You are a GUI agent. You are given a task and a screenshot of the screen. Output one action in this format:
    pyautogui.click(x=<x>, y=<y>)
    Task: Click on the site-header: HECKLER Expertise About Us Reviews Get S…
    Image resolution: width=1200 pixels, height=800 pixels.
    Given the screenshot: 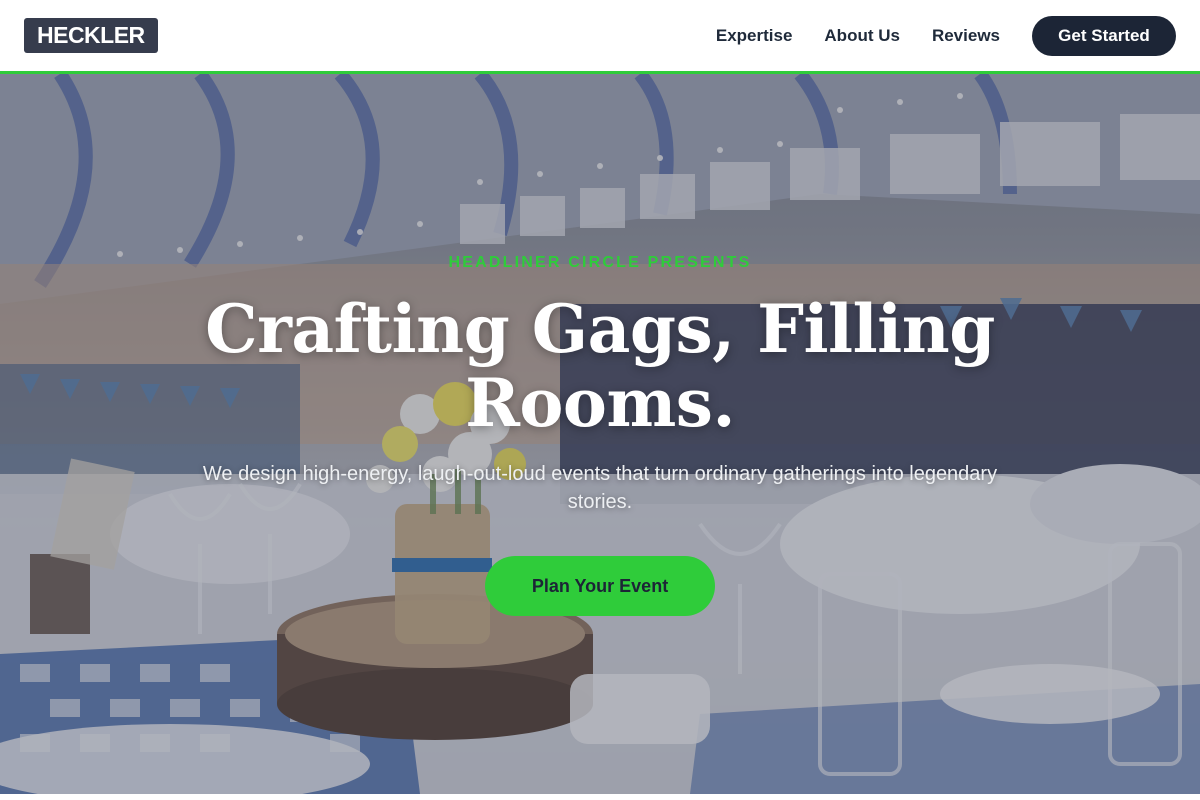 What is the action you would take?
    pyautogui.click(x=600, y=37)
    